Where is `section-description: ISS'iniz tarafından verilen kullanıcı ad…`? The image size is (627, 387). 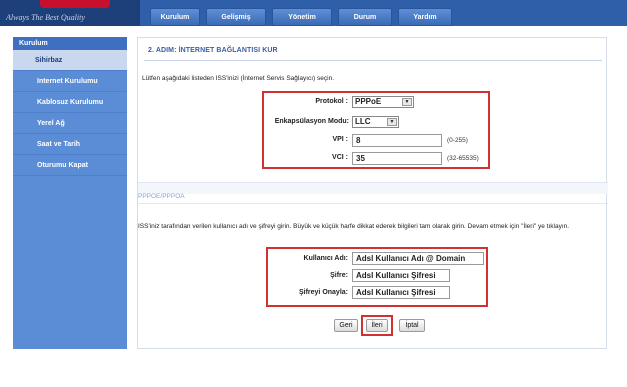
section-description: ISS'iniz tarafından verilen kullanıcı ad… is located at coordinates (354, 226).